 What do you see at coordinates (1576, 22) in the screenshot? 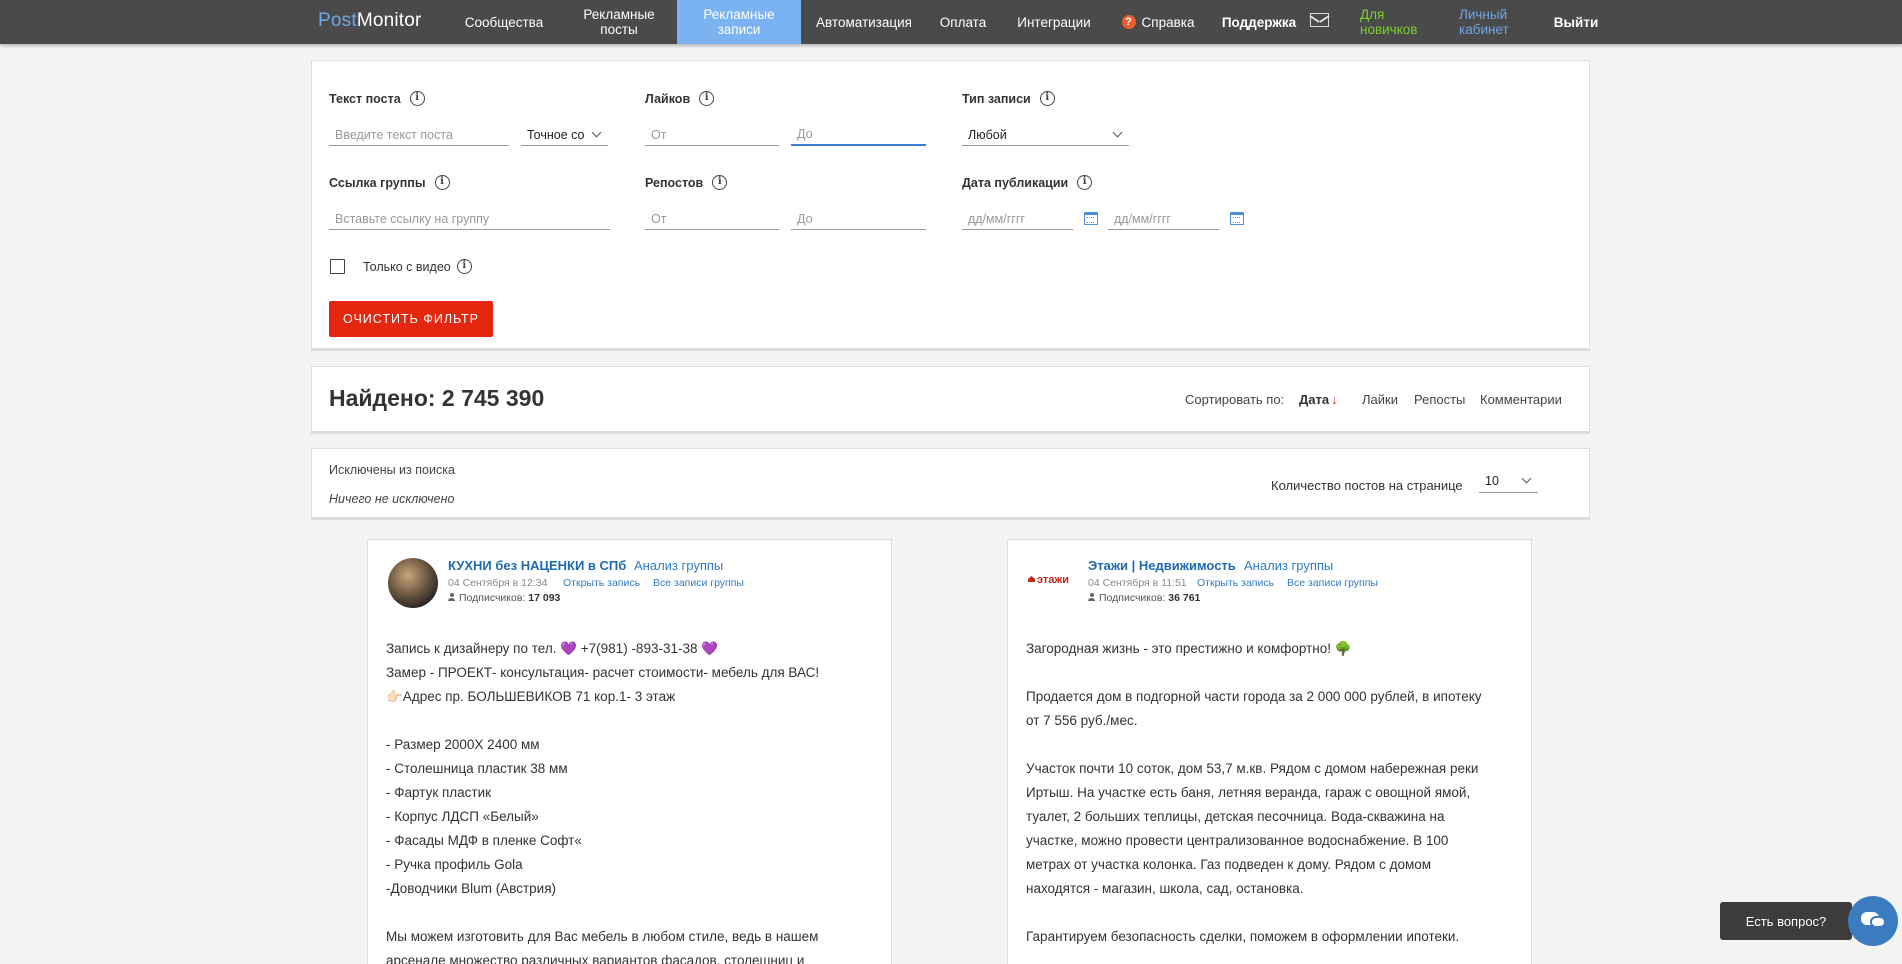
I see `nav-item-logout: Выйти` at bounding box center [1576, 22].